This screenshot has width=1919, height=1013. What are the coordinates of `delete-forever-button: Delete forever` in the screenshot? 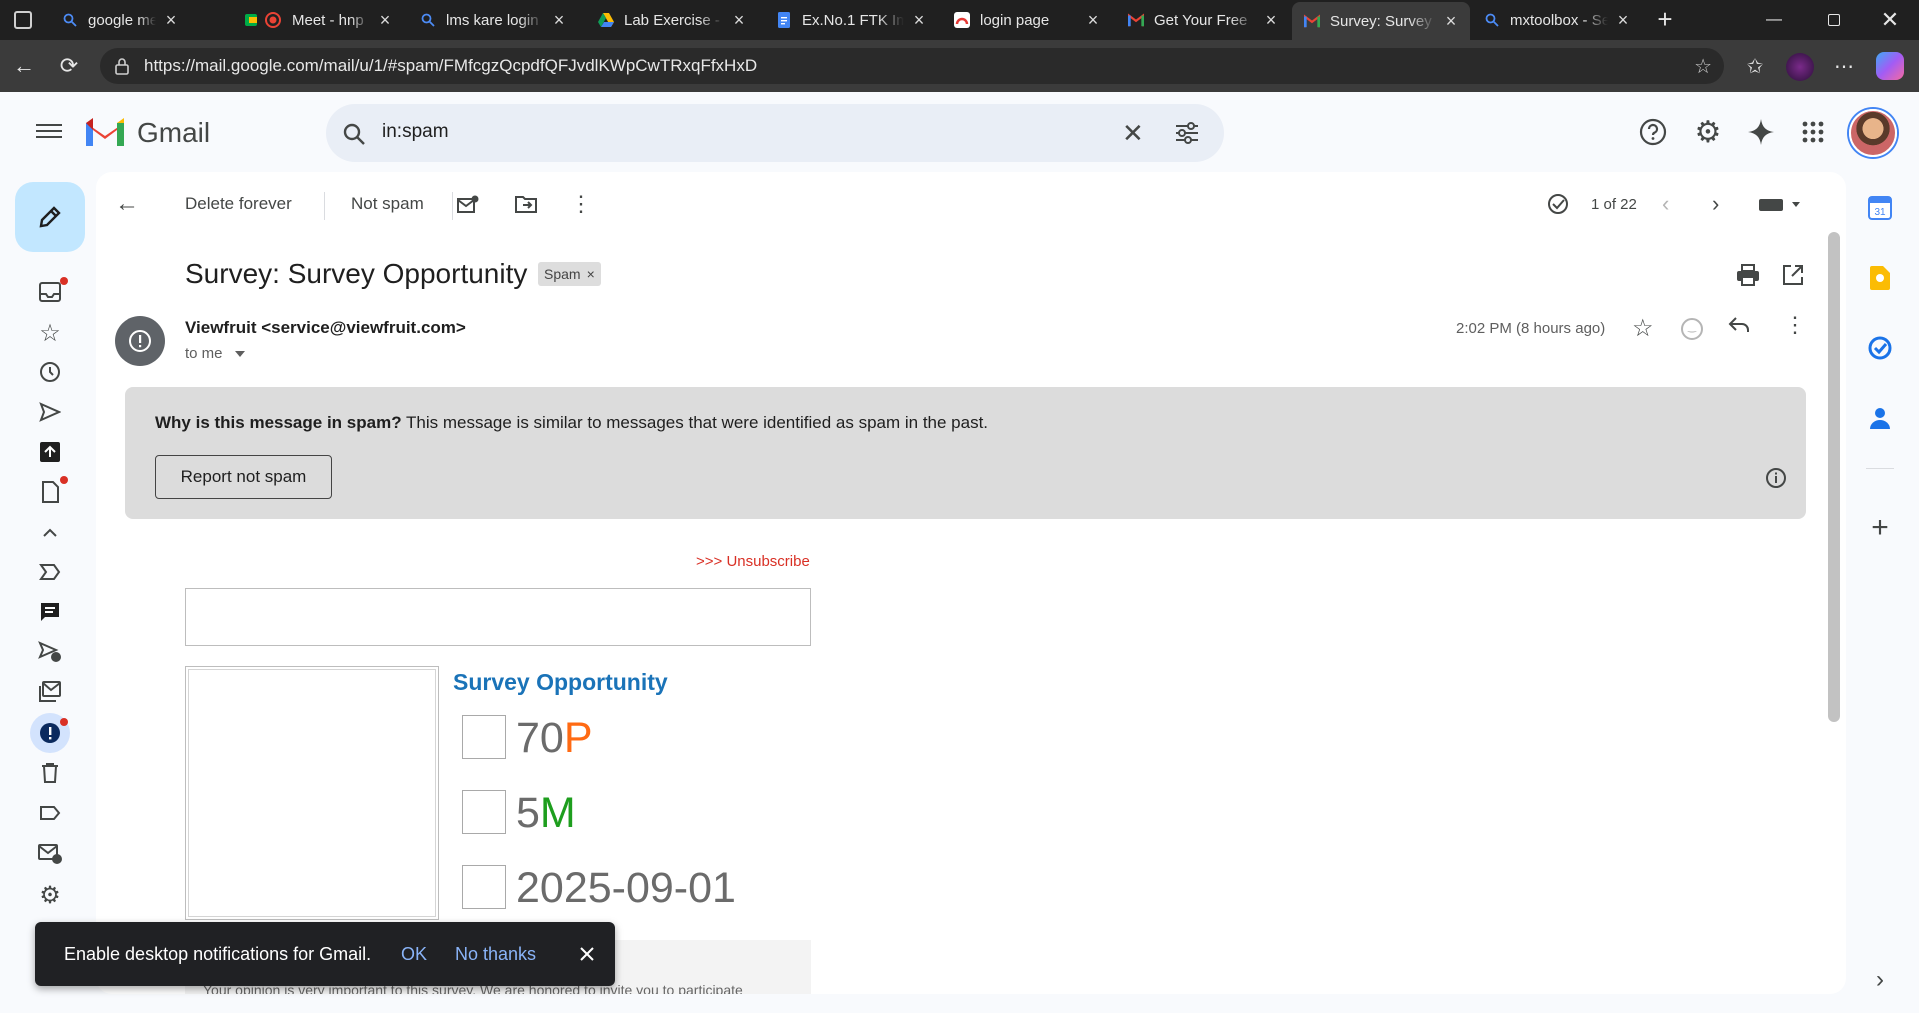 It's located at (238, 204).